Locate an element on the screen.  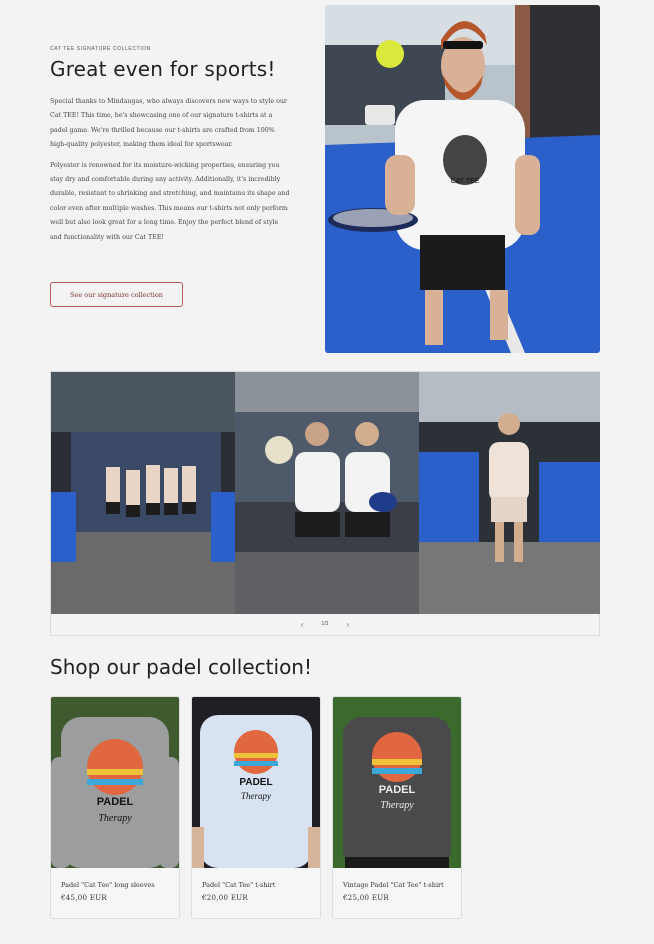
gallery-slide-single-photo is located at coordinates (509, 493).